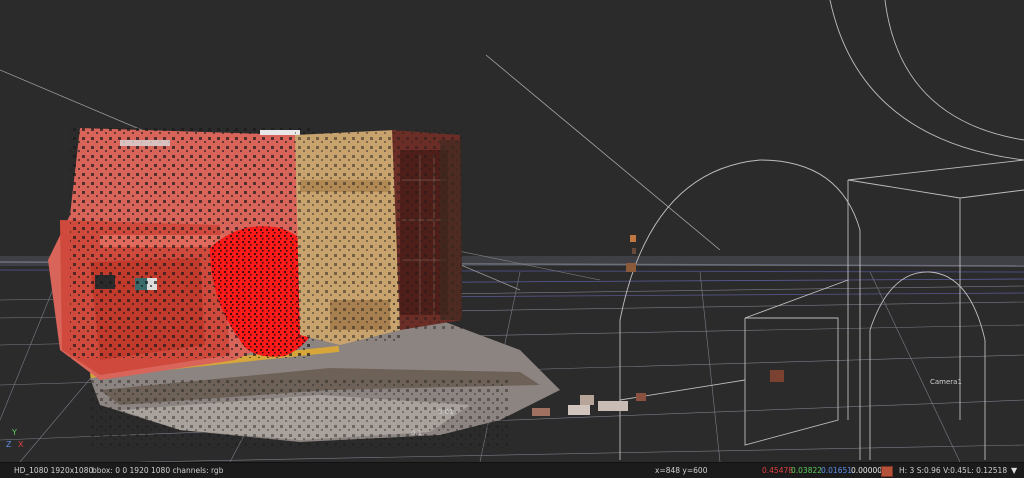 The width and height of the screenshot is (1024, 478). What do you see at coordinates (887, 471) in the screenshot?
I see `color-swatch` at bounding box center [887, 471].